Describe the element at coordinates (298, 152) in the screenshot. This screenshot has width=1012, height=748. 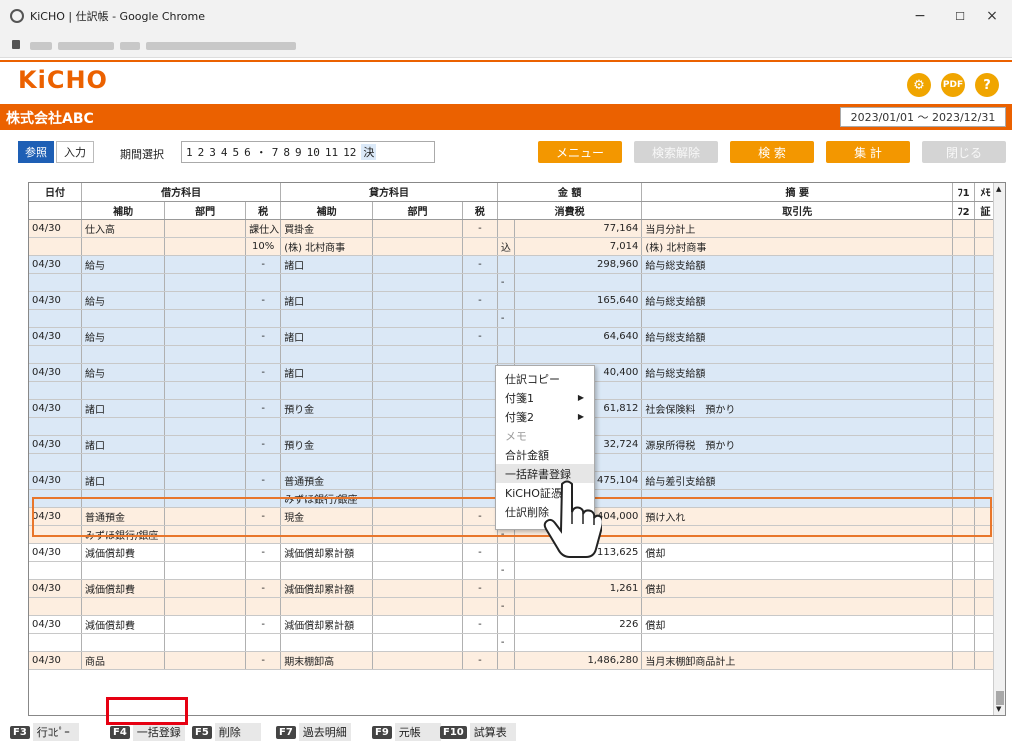
I see `period-9: 9` at that location.